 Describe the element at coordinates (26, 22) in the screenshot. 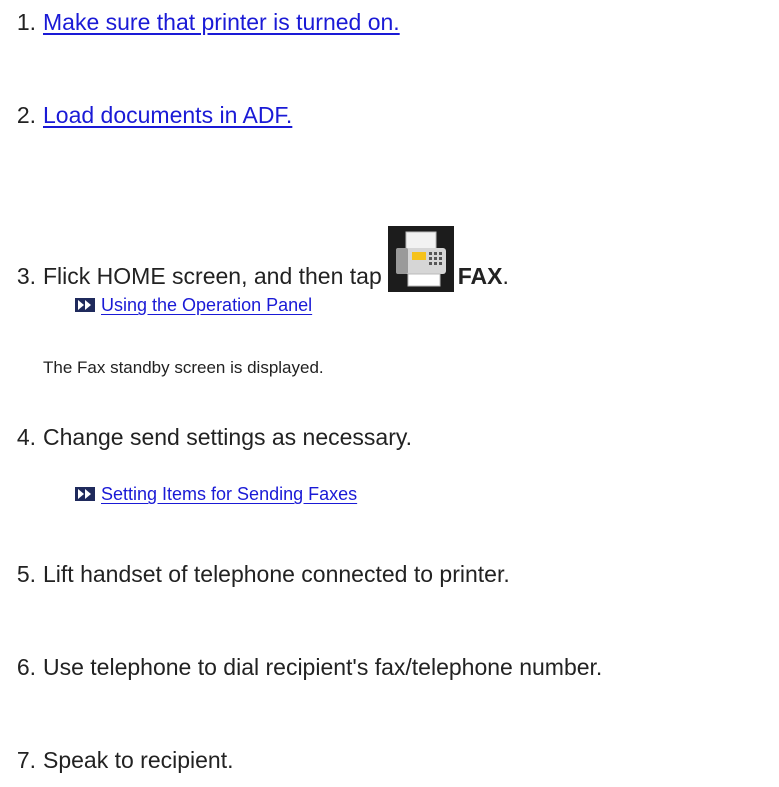

I see `step-number: 1.` at that location.